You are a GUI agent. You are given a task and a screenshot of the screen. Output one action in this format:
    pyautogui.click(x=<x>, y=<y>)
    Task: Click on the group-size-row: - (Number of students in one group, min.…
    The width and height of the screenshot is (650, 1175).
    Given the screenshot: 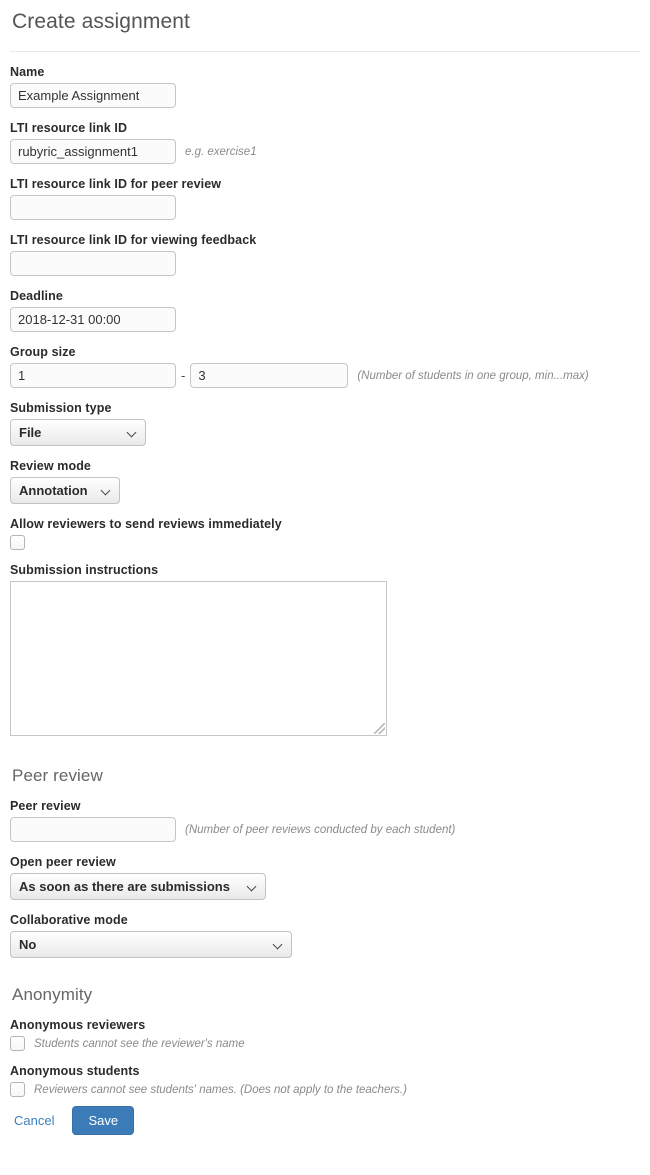 What is the action you would take?
    pyautogui.click(x=325, y=375)
    